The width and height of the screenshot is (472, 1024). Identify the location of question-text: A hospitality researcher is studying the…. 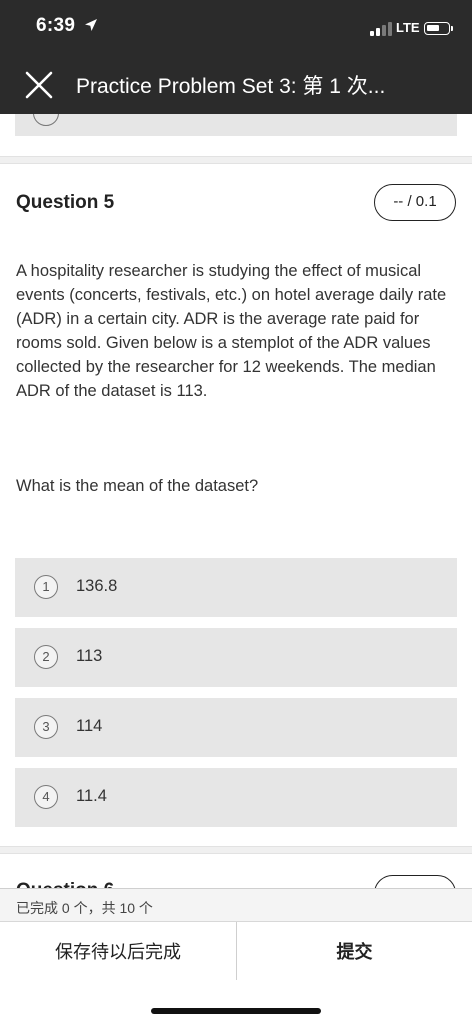
(231, 331).